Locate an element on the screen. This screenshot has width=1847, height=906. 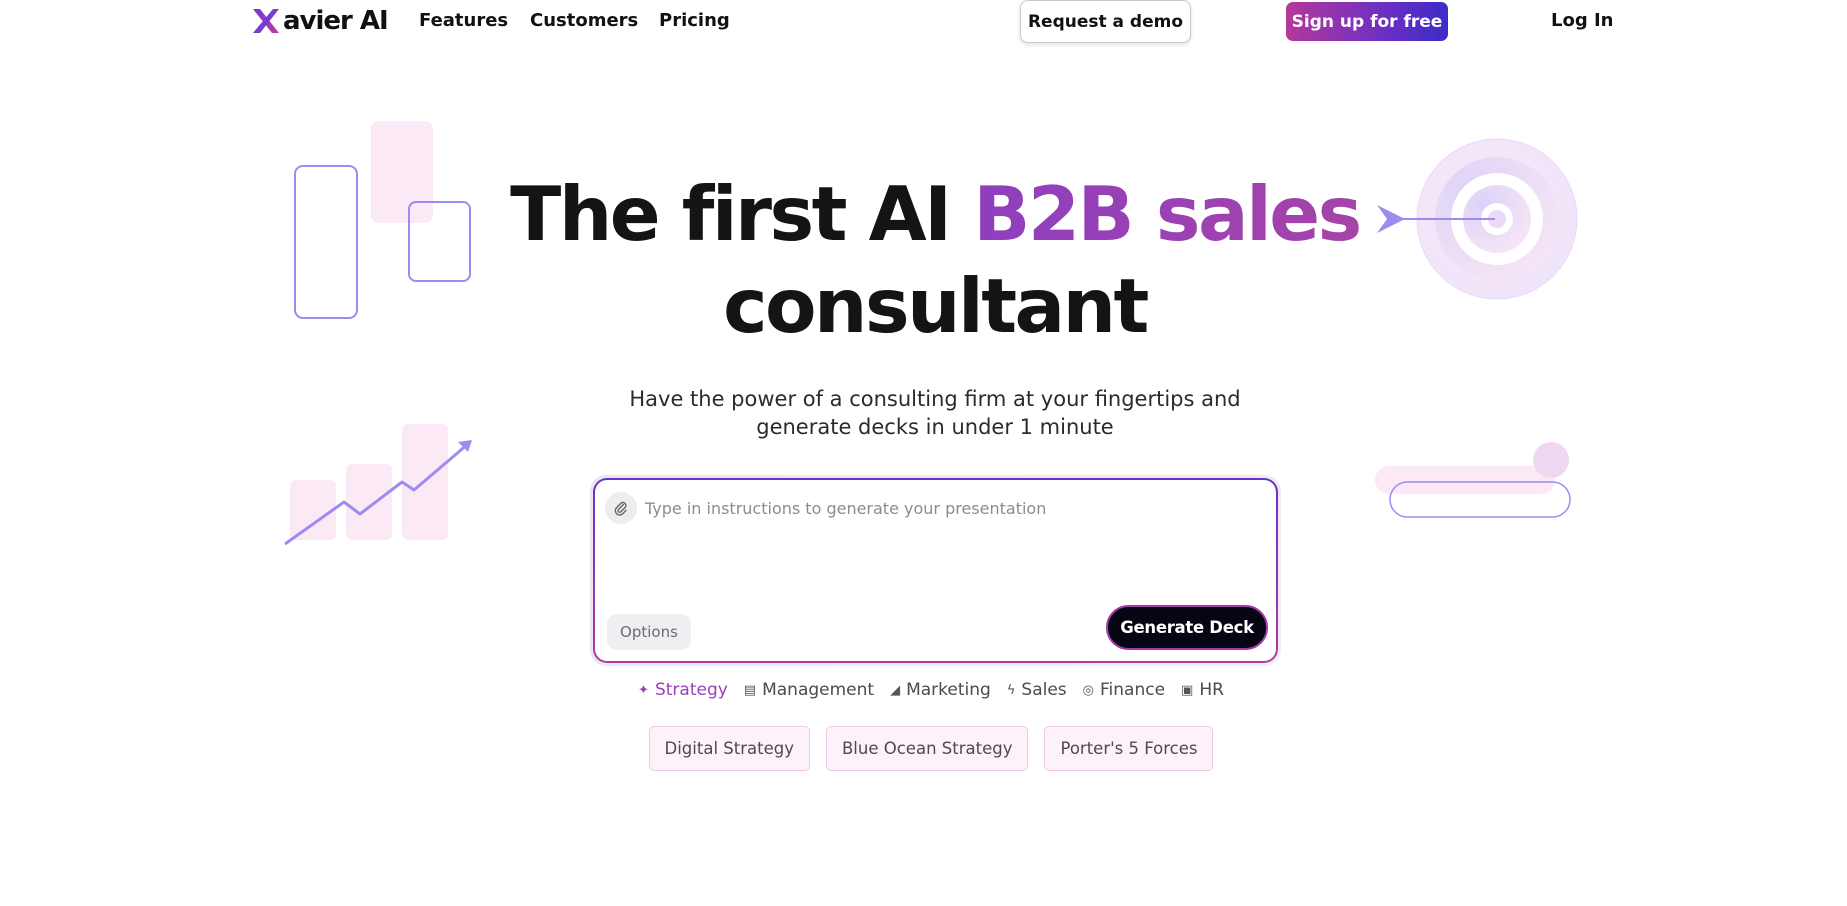
hero-title-part2: consultant is located at coordinates (936, 306).